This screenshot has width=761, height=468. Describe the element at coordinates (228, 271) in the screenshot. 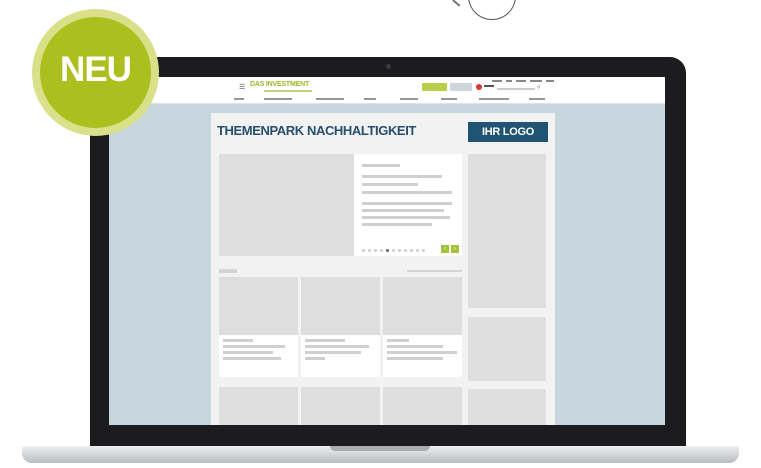

I see `section-heading` at that location.